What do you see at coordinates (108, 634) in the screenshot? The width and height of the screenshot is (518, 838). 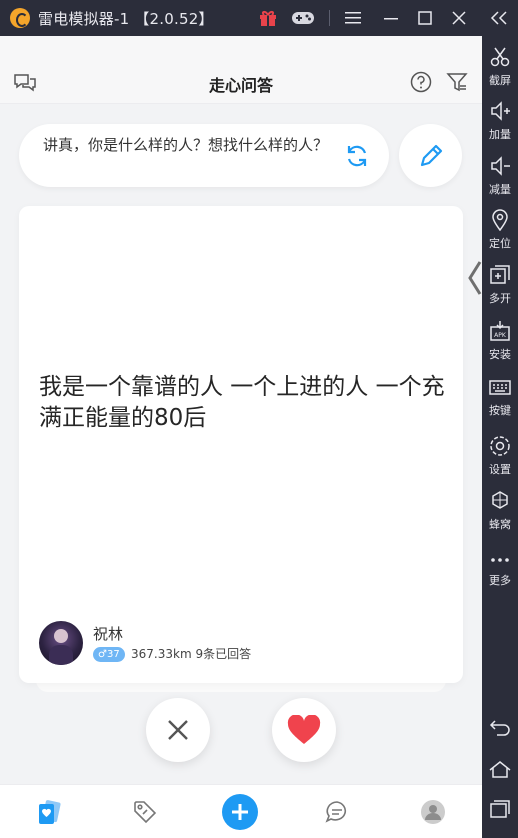 I see `user-name: 祝林` at bounding box center [108, 634].